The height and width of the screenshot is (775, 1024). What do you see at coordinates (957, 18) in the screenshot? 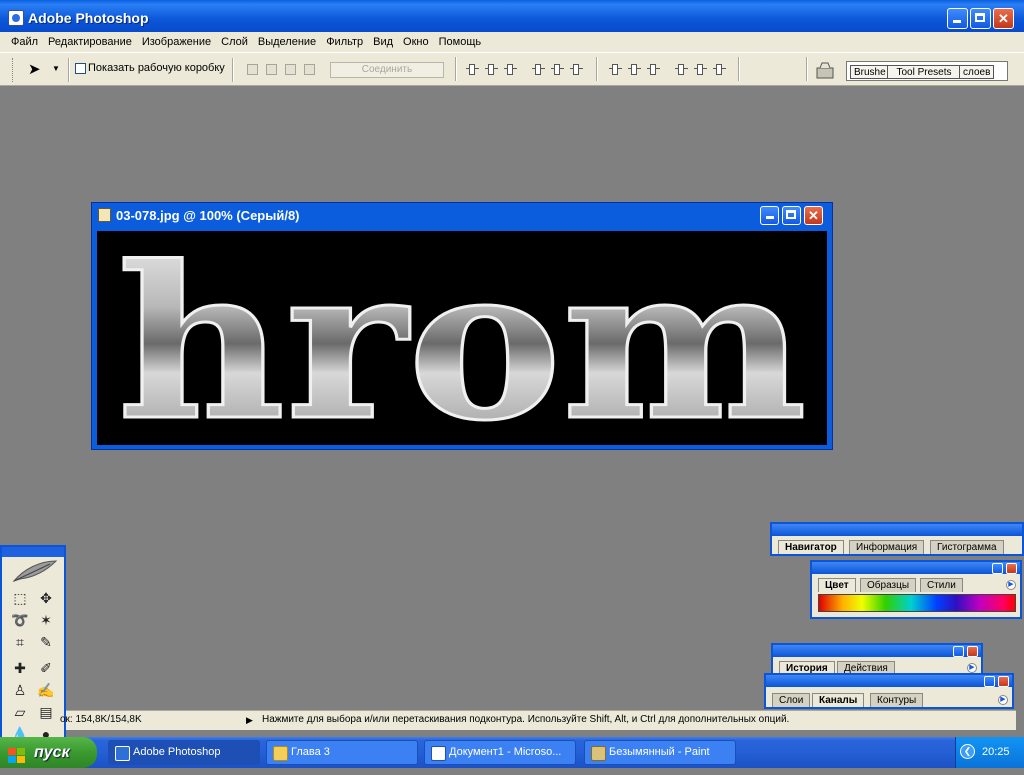
I see `minimize-button` at bounding box center [957, 18].